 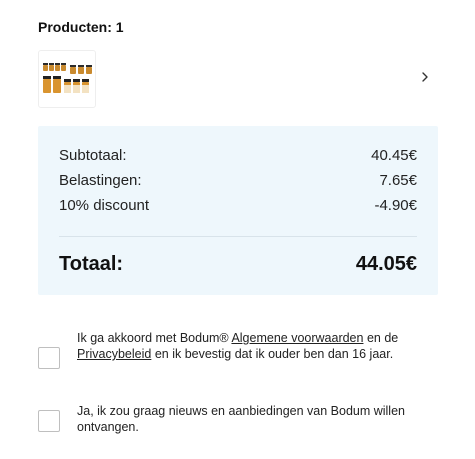 I want to click on product-row, so click(x=238, y=81).